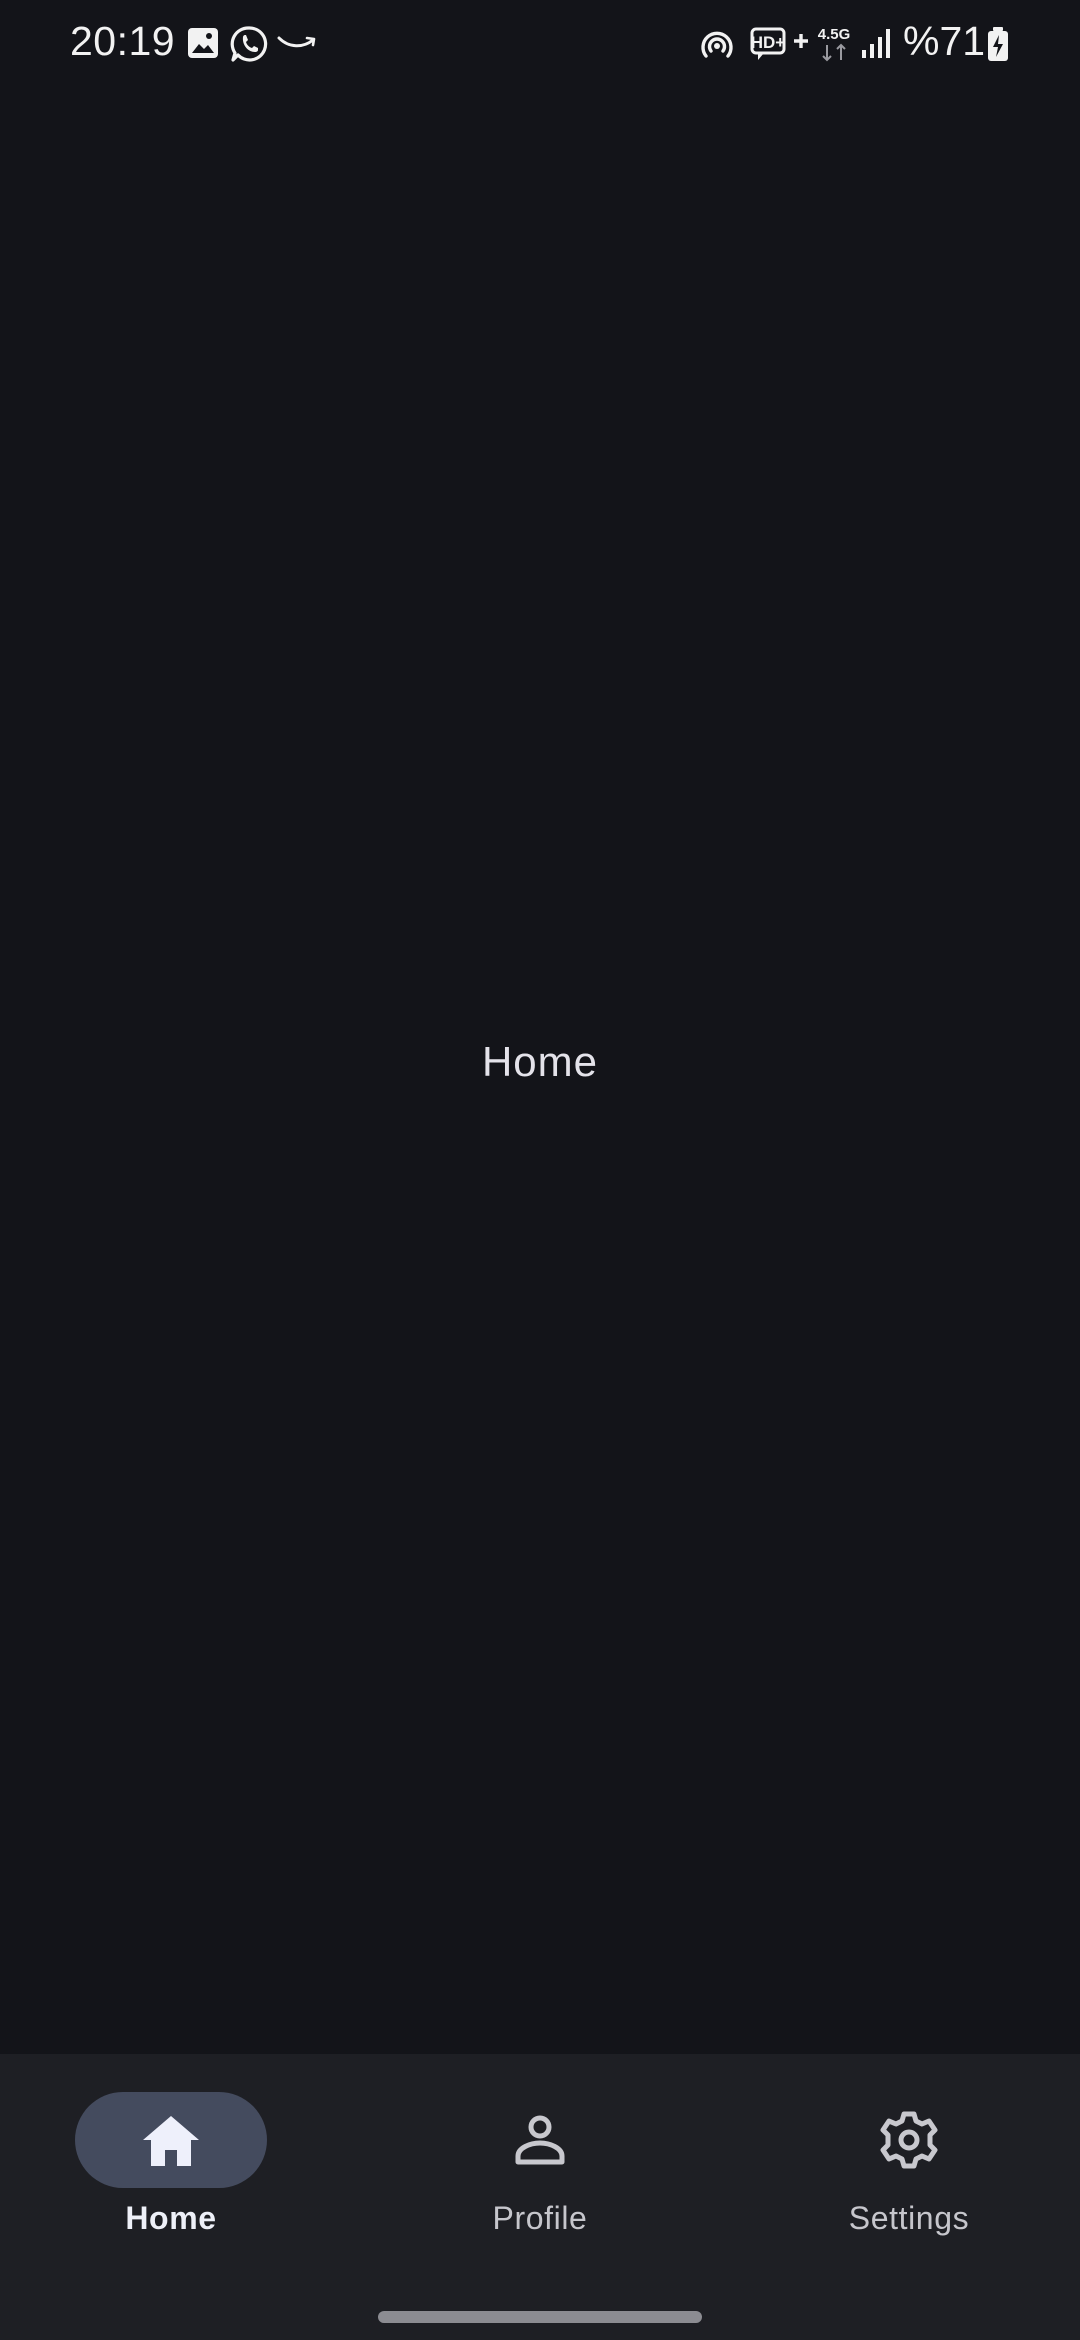 This screenshot has width=1080, height=2340. Describe the element at coordinates (540, 2140) in the screenshot. I see `person-icon` at that location.